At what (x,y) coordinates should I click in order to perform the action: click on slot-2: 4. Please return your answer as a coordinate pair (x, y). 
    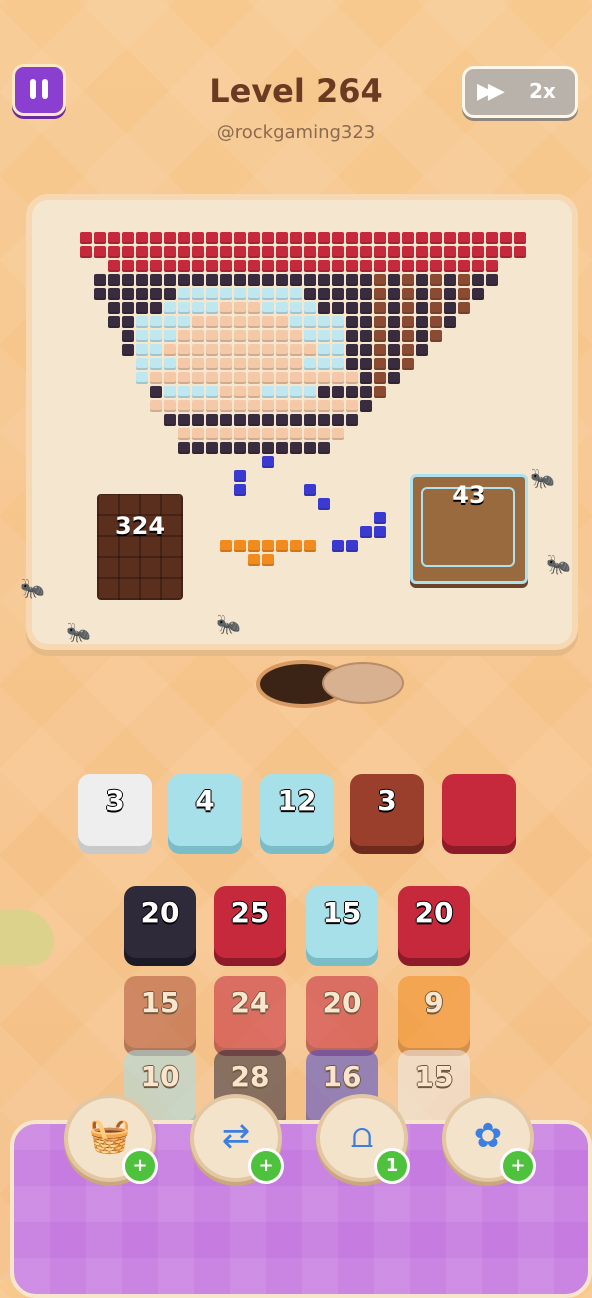
    Looking at the image, I should click on (205, 810).